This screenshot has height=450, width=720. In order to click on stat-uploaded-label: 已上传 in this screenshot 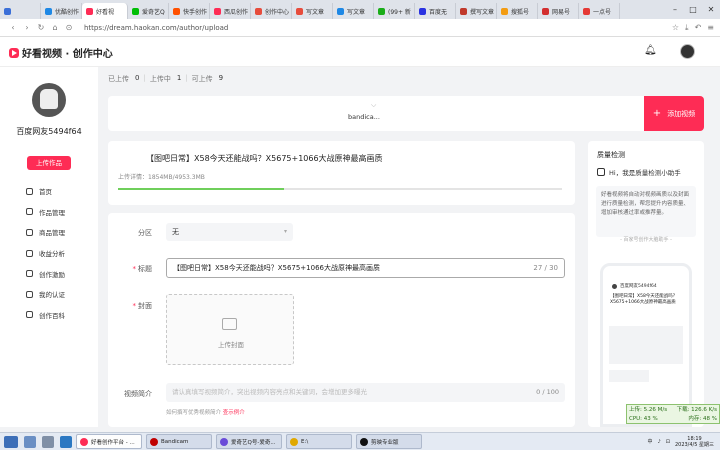, I will do `click(118, 79)`.